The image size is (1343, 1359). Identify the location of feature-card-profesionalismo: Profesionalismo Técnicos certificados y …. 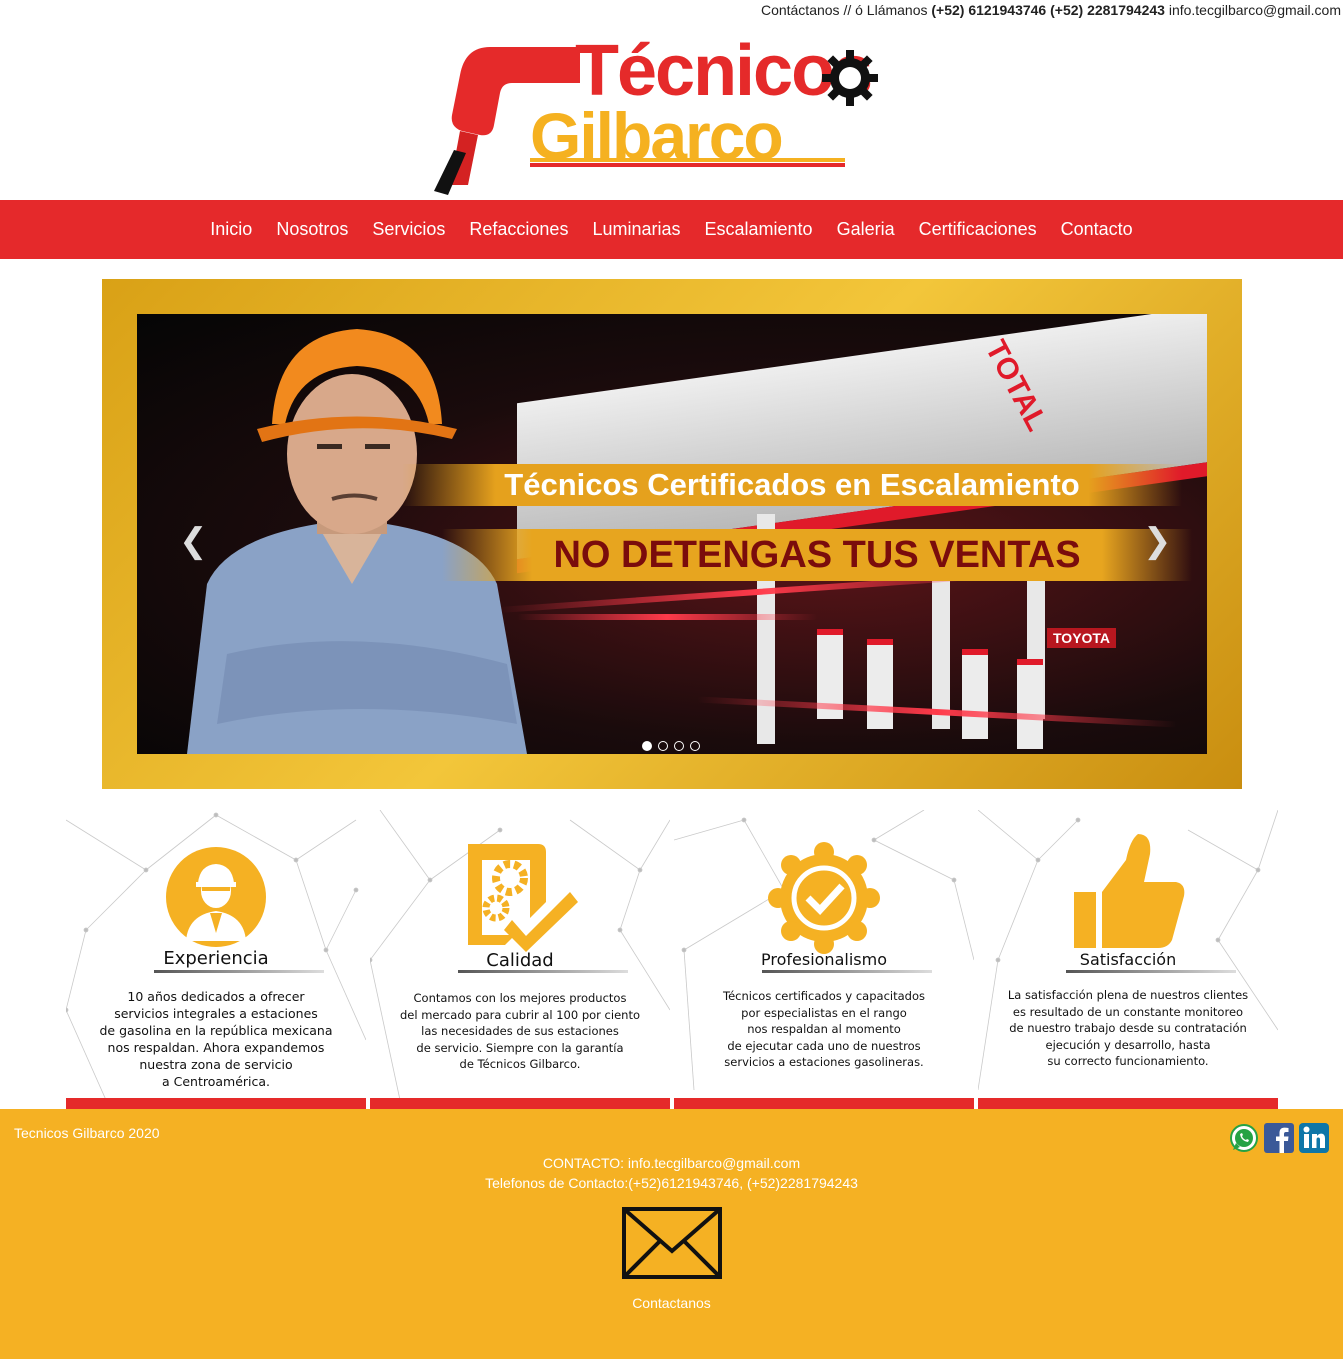
(824, 959).